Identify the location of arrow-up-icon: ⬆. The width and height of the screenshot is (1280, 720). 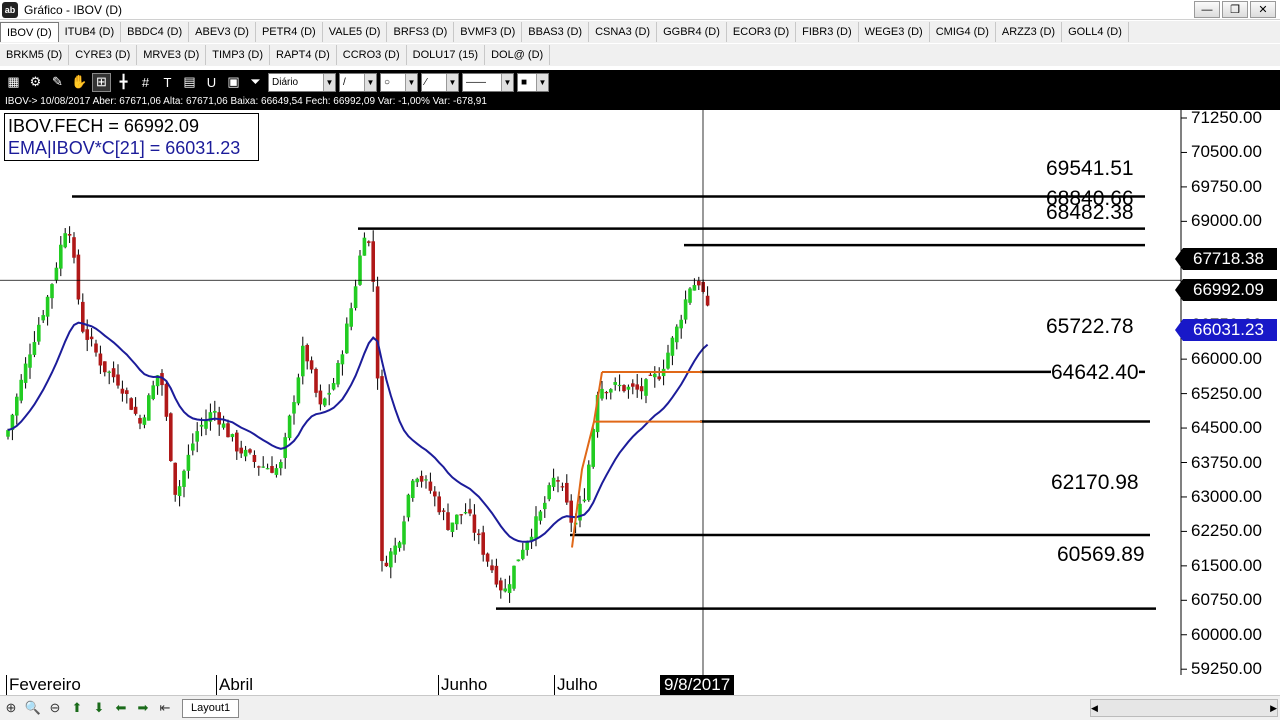
(77, 708).